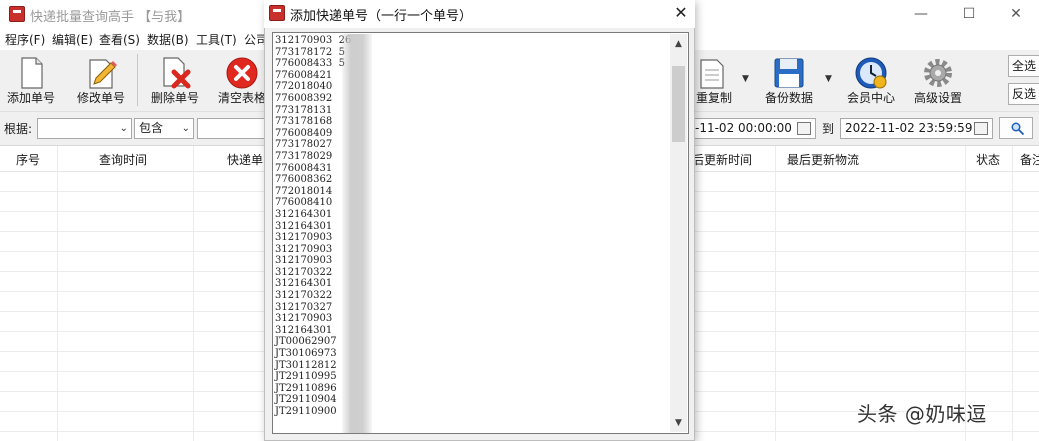 The height and width of the screenshot is (441, 1039). What do you see at coordinates (678, 423) in the screenshot?
I see `scroll-down-icon: ▼` at bounding box center [678, 423].